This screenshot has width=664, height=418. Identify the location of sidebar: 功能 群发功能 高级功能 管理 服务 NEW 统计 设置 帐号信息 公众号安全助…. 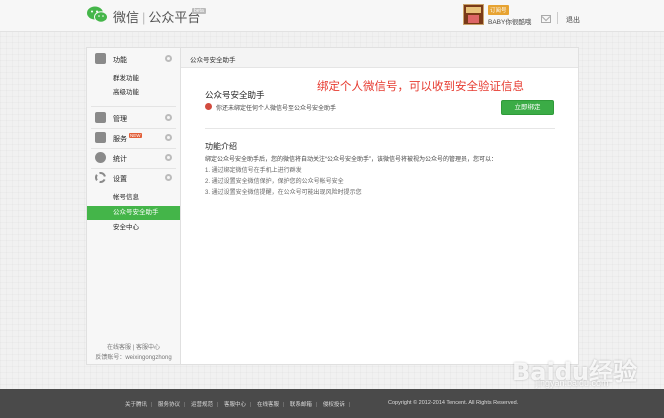
(133, 206).